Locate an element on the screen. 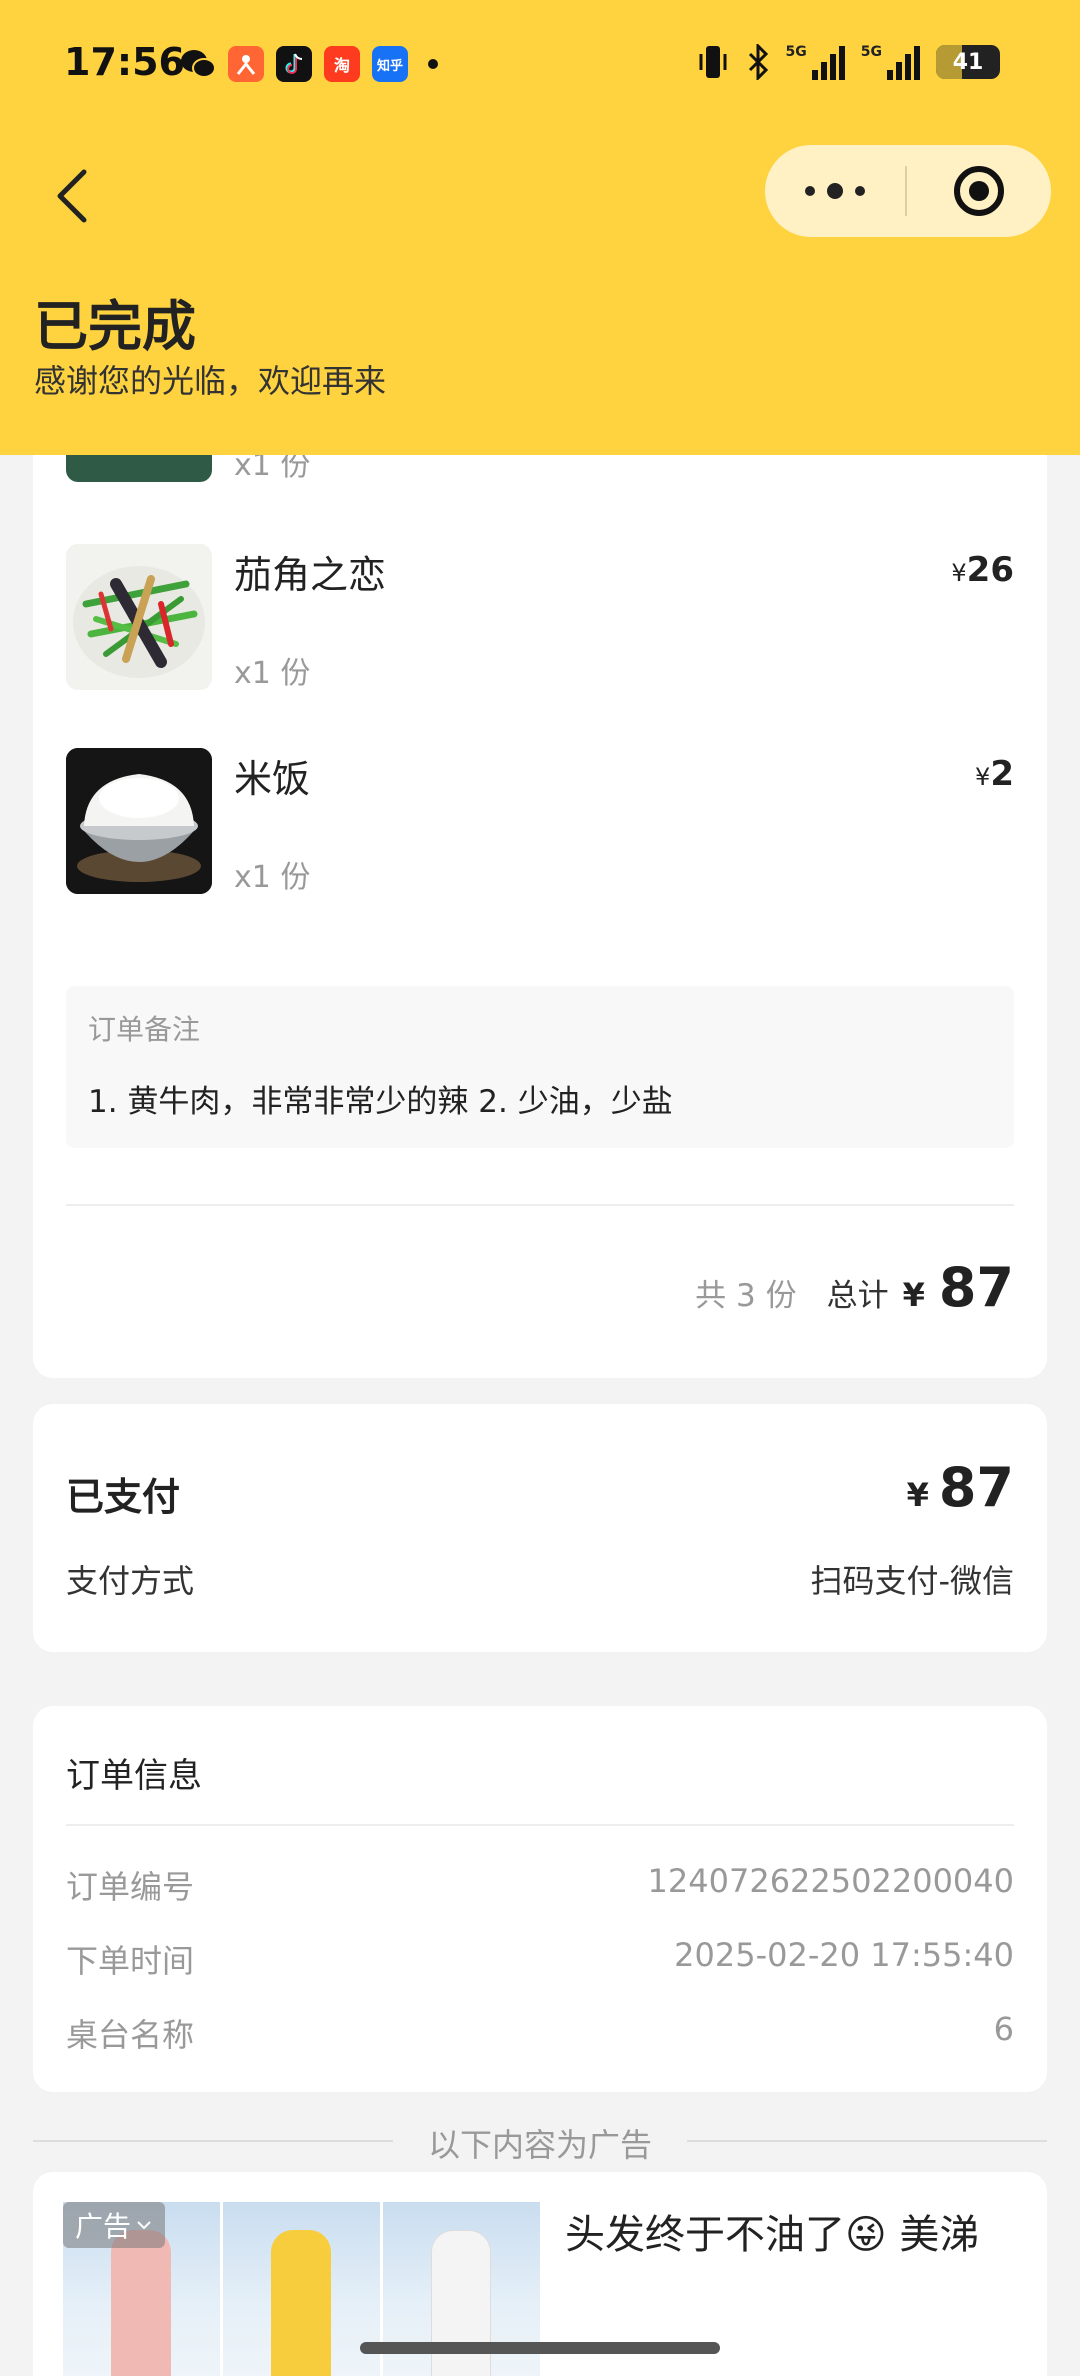 This screenshot has height=2376, width=1080. close-miniprogram-button is located at coordinates (979, 191).